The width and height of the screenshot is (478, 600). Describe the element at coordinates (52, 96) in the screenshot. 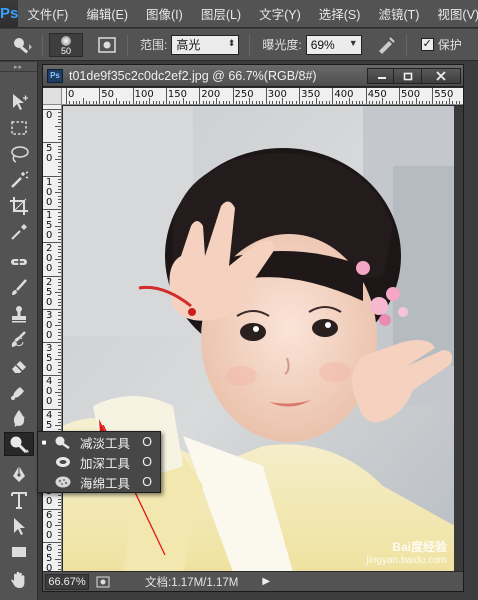

I see `ruler-origin` at that location.